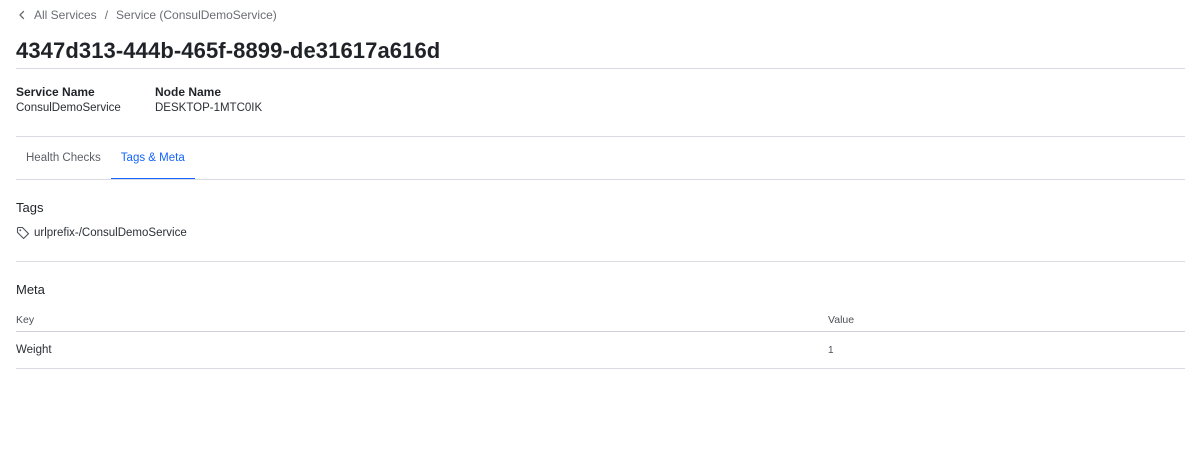 The height and width of the screenshot is (472, 1185). Describe the element at coordinates (600, 261) in the screenshot. I see `tags-divider` at that location.